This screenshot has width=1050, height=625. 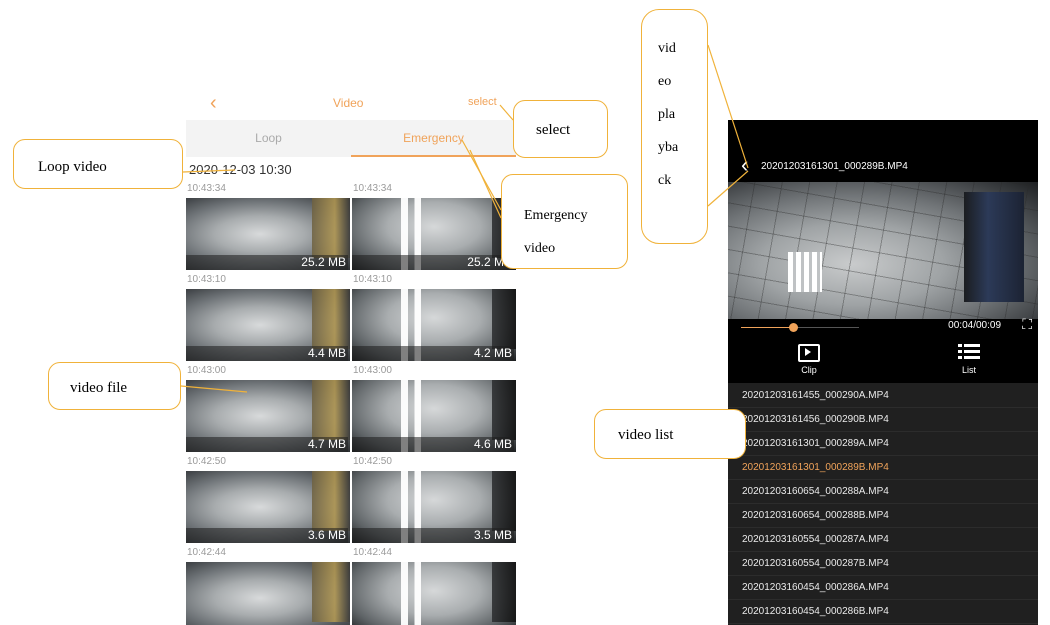 What do you see at coordinates (883, 540) in the screenshot?
I see `list-item: 20201203160554_000287A.MP4` at bounding box center [883, 540].